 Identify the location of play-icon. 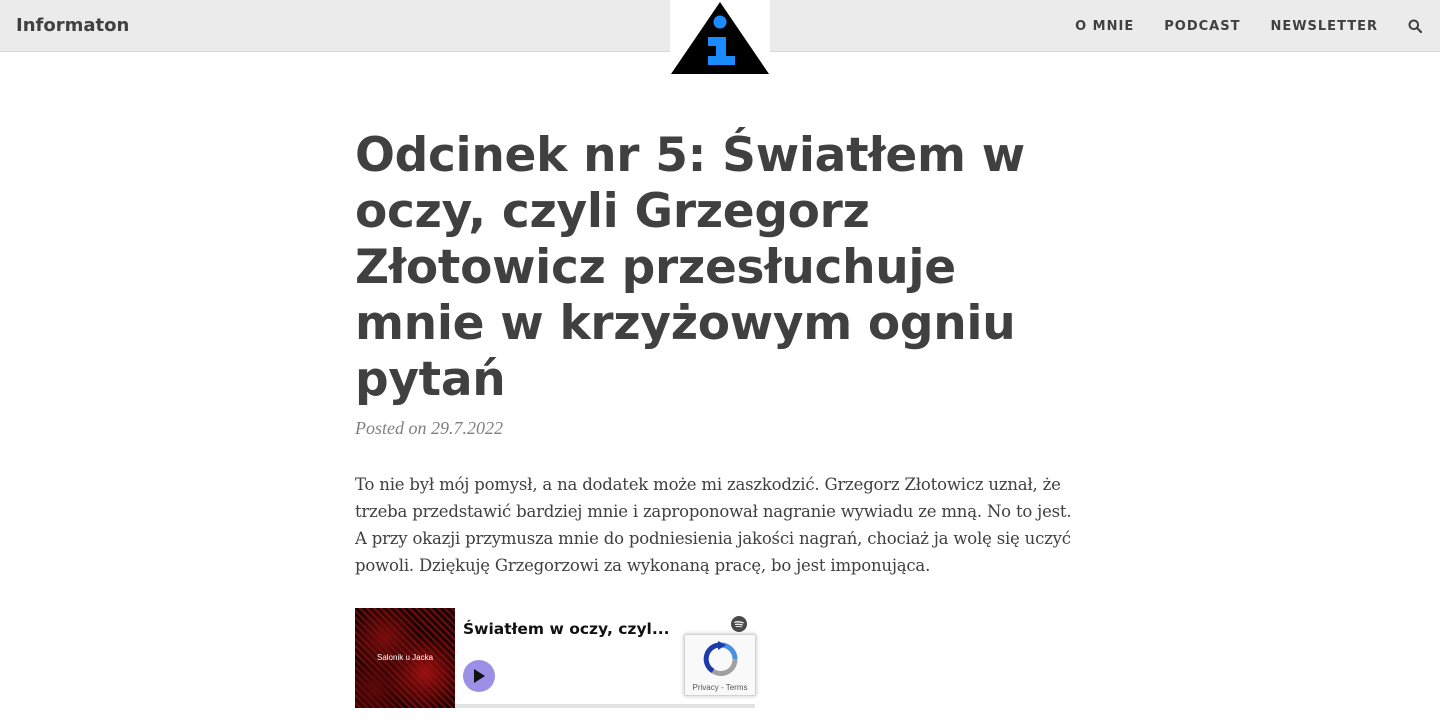
(479, 676).